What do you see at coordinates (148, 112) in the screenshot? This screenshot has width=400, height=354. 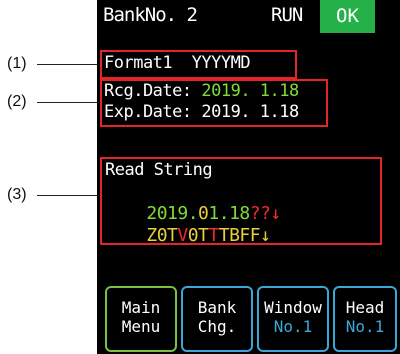 I see `exp-date-label: Exp.Date:` at bounding box center [148, 112].